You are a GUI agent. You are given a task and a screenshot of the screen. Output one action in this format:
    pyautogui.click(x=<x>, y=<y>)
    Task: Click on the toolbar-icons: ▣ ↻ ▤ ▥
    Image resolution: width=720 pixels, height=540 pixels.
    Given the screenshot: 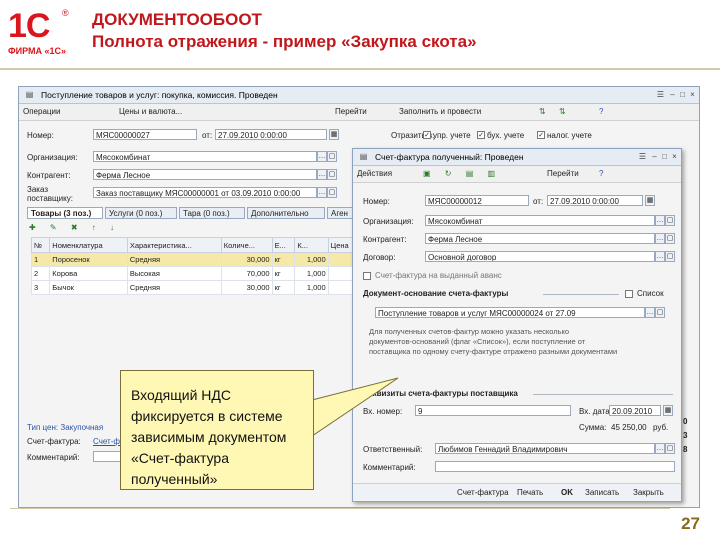 What is the action you would take?
    pyautogui.click(x=462, y=173)
    